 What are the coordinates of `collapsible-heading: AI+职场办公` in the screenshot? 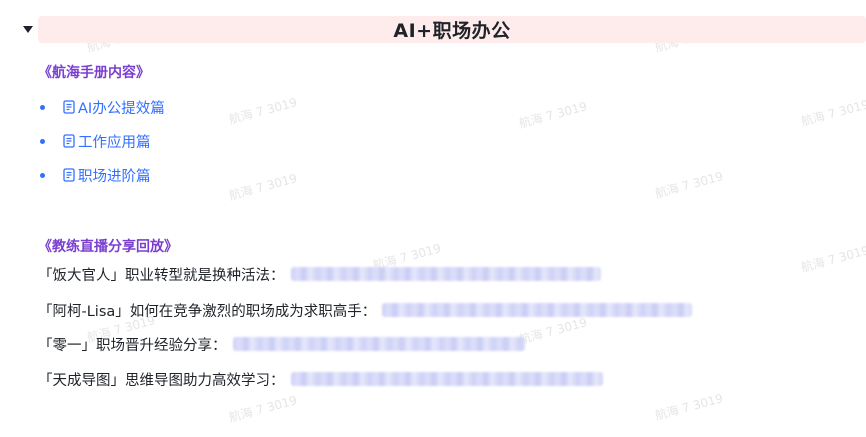 It's located at (444, 29).